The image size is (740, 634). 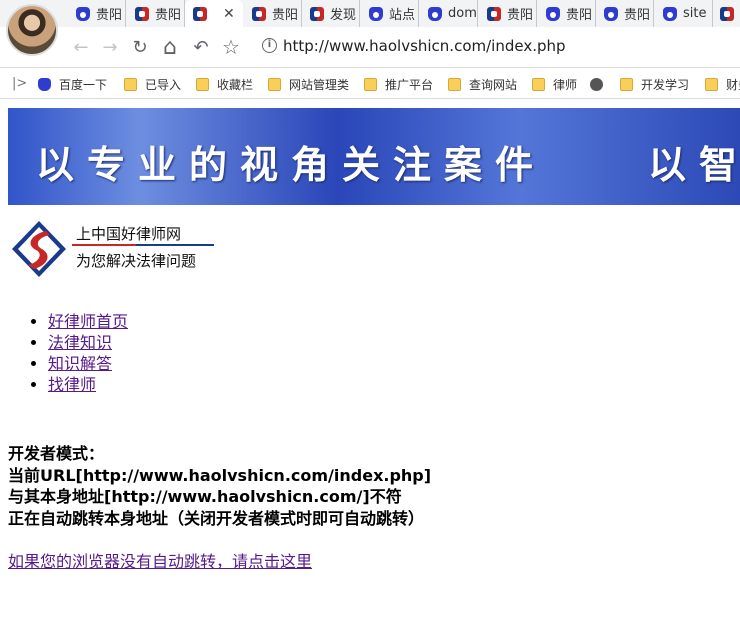 I want to click on home-button: ⌂, so click(x=170, y=47).